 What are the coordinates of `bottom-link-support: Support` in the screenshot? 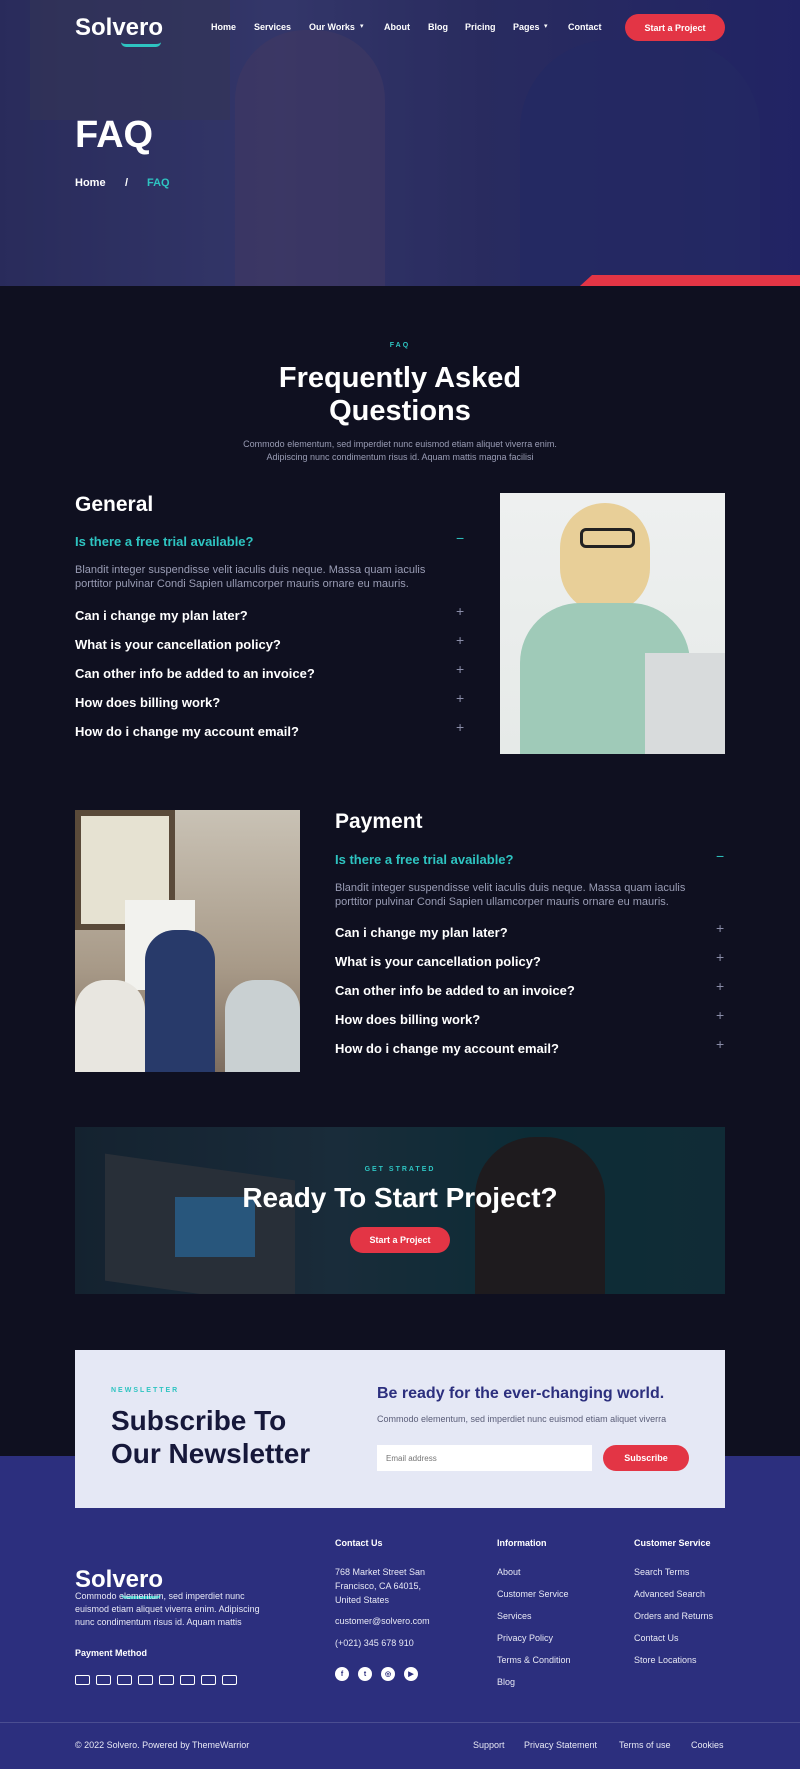 It's located at (489, 1745).